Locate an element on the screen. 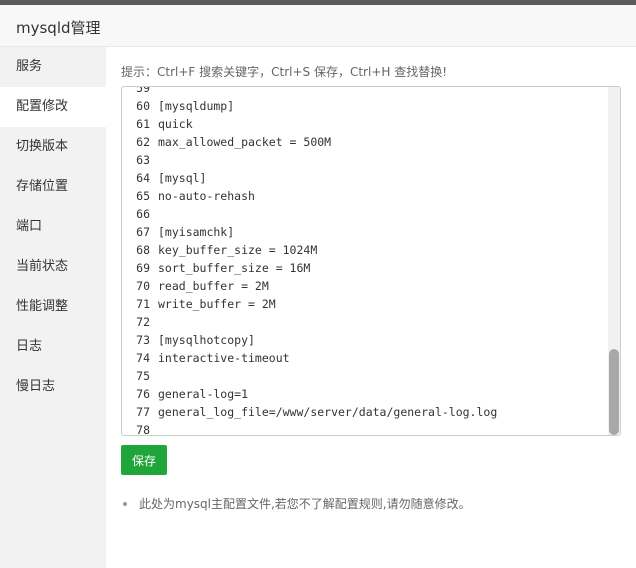 The height and width of the screenshot is (568, 636). sidebar-item-service: 服务 is located at coordinates (53, 67).